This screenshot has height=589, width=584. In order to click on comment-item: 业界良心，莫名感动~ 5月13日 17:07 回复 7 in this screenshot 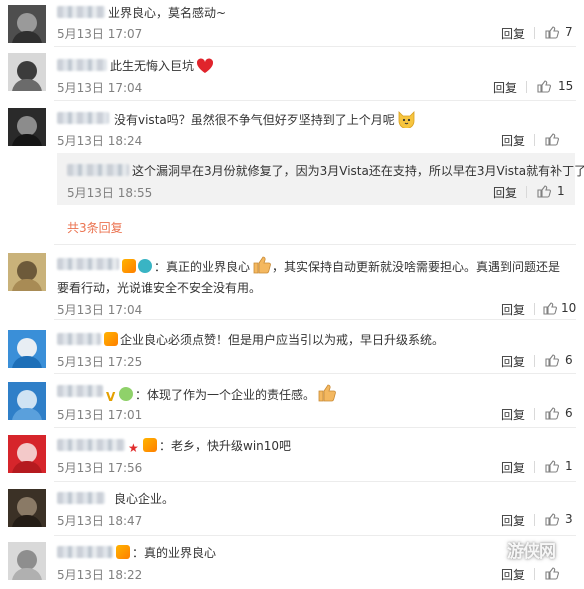, I will do `click(292, 23)`.